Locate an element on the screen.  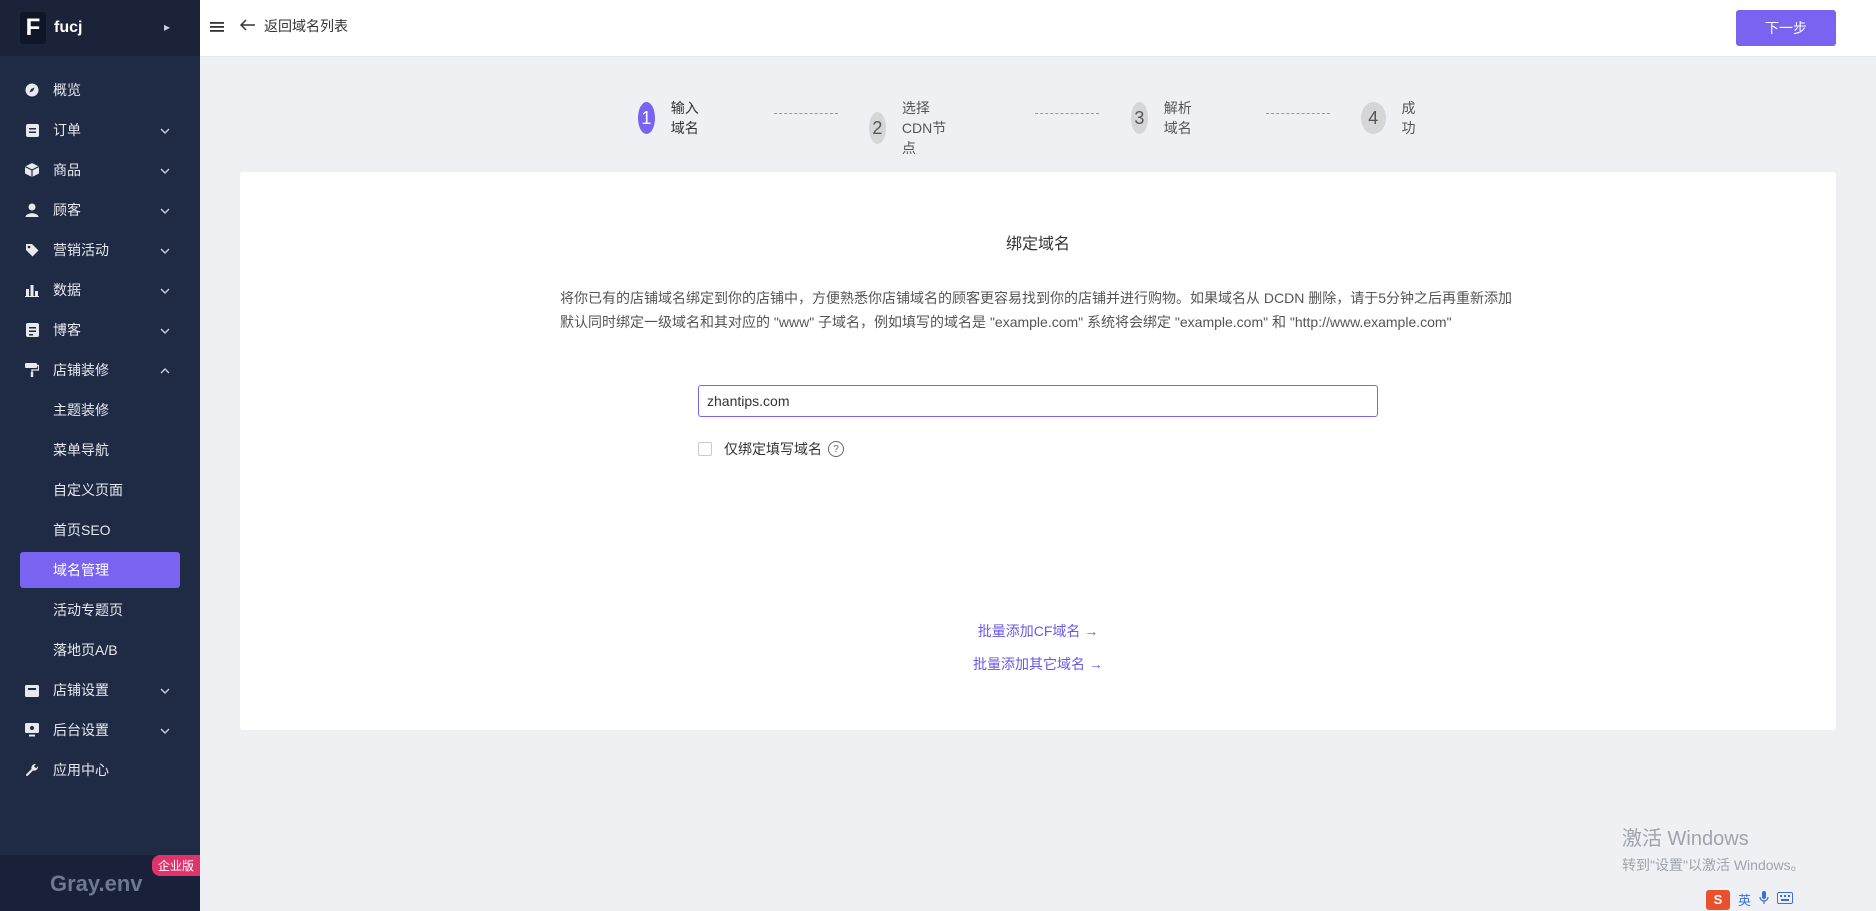
sidebar-item-app-center: 应用中心 is located at coordinates (100, 770).